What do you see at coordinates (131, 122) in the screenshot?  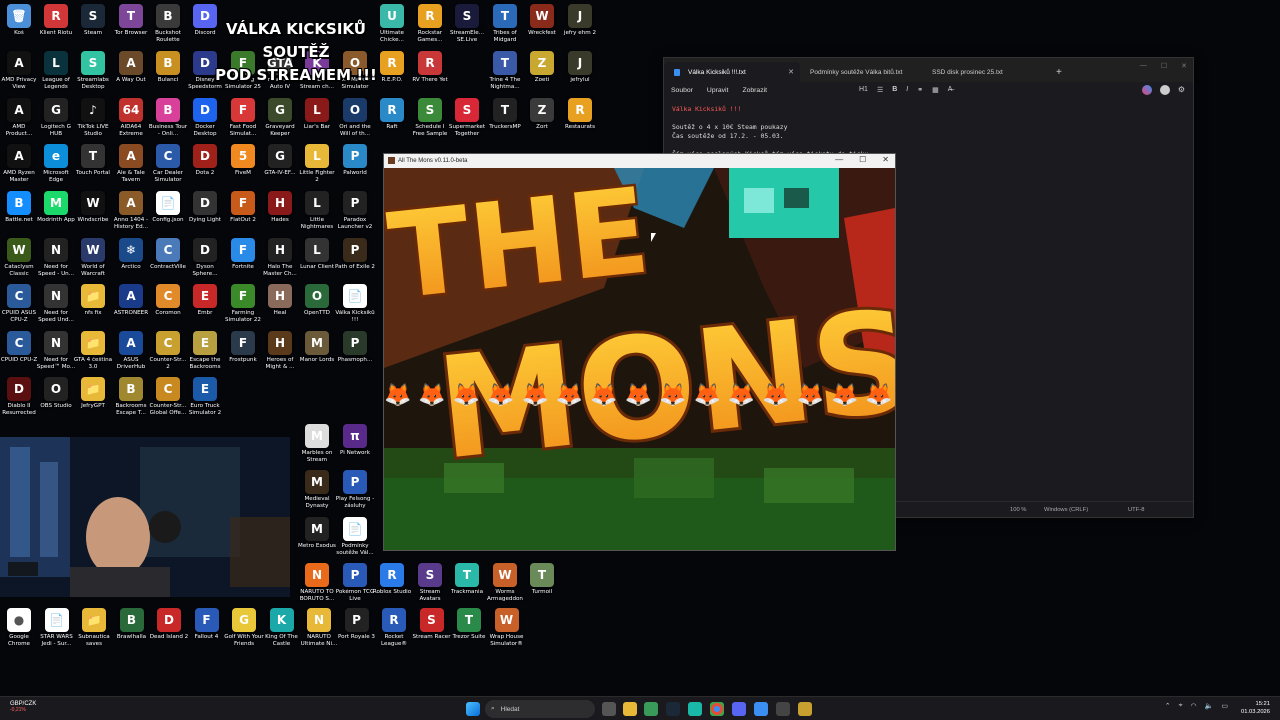 I see `desktop-icon: 64 AIDA64 Extreme` at bounding box center [131, 122].